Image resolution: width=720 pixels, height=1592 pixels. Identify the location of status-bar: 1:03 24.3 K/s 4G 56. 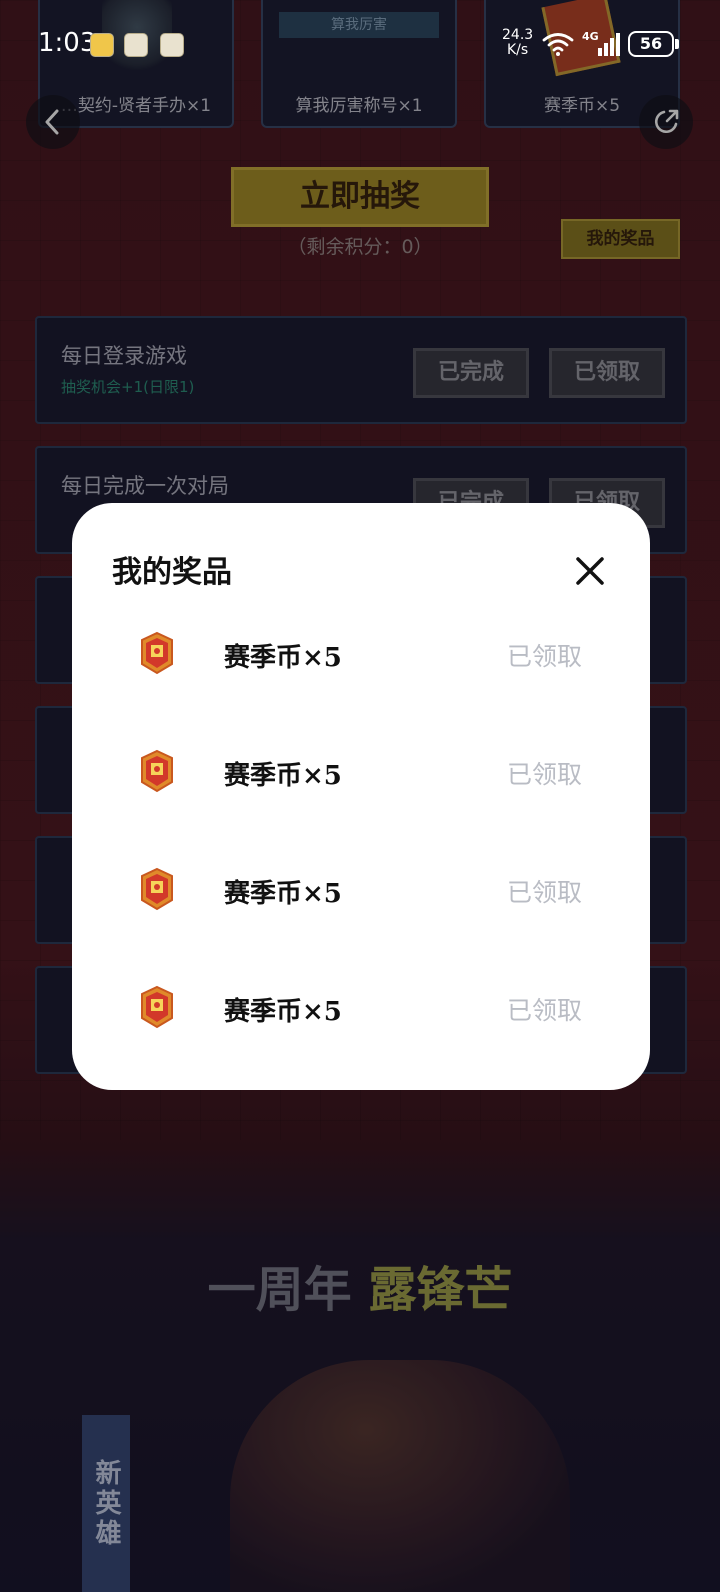
(360, 45).